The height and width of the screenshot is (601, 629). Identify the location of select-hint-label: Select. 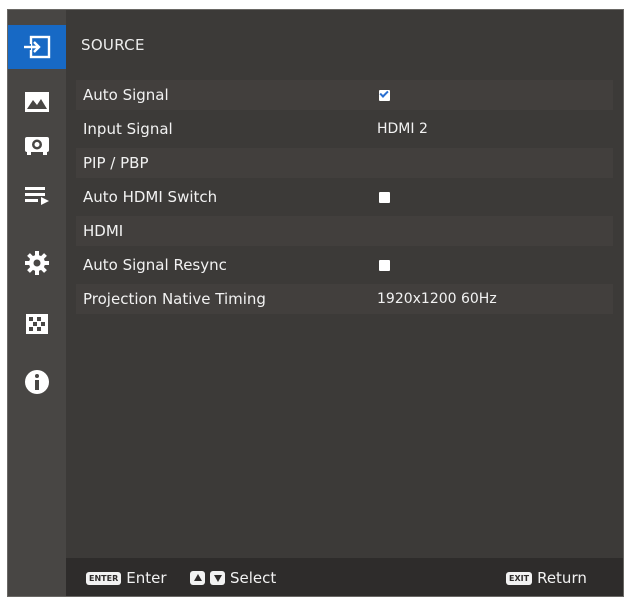
(253, 578).